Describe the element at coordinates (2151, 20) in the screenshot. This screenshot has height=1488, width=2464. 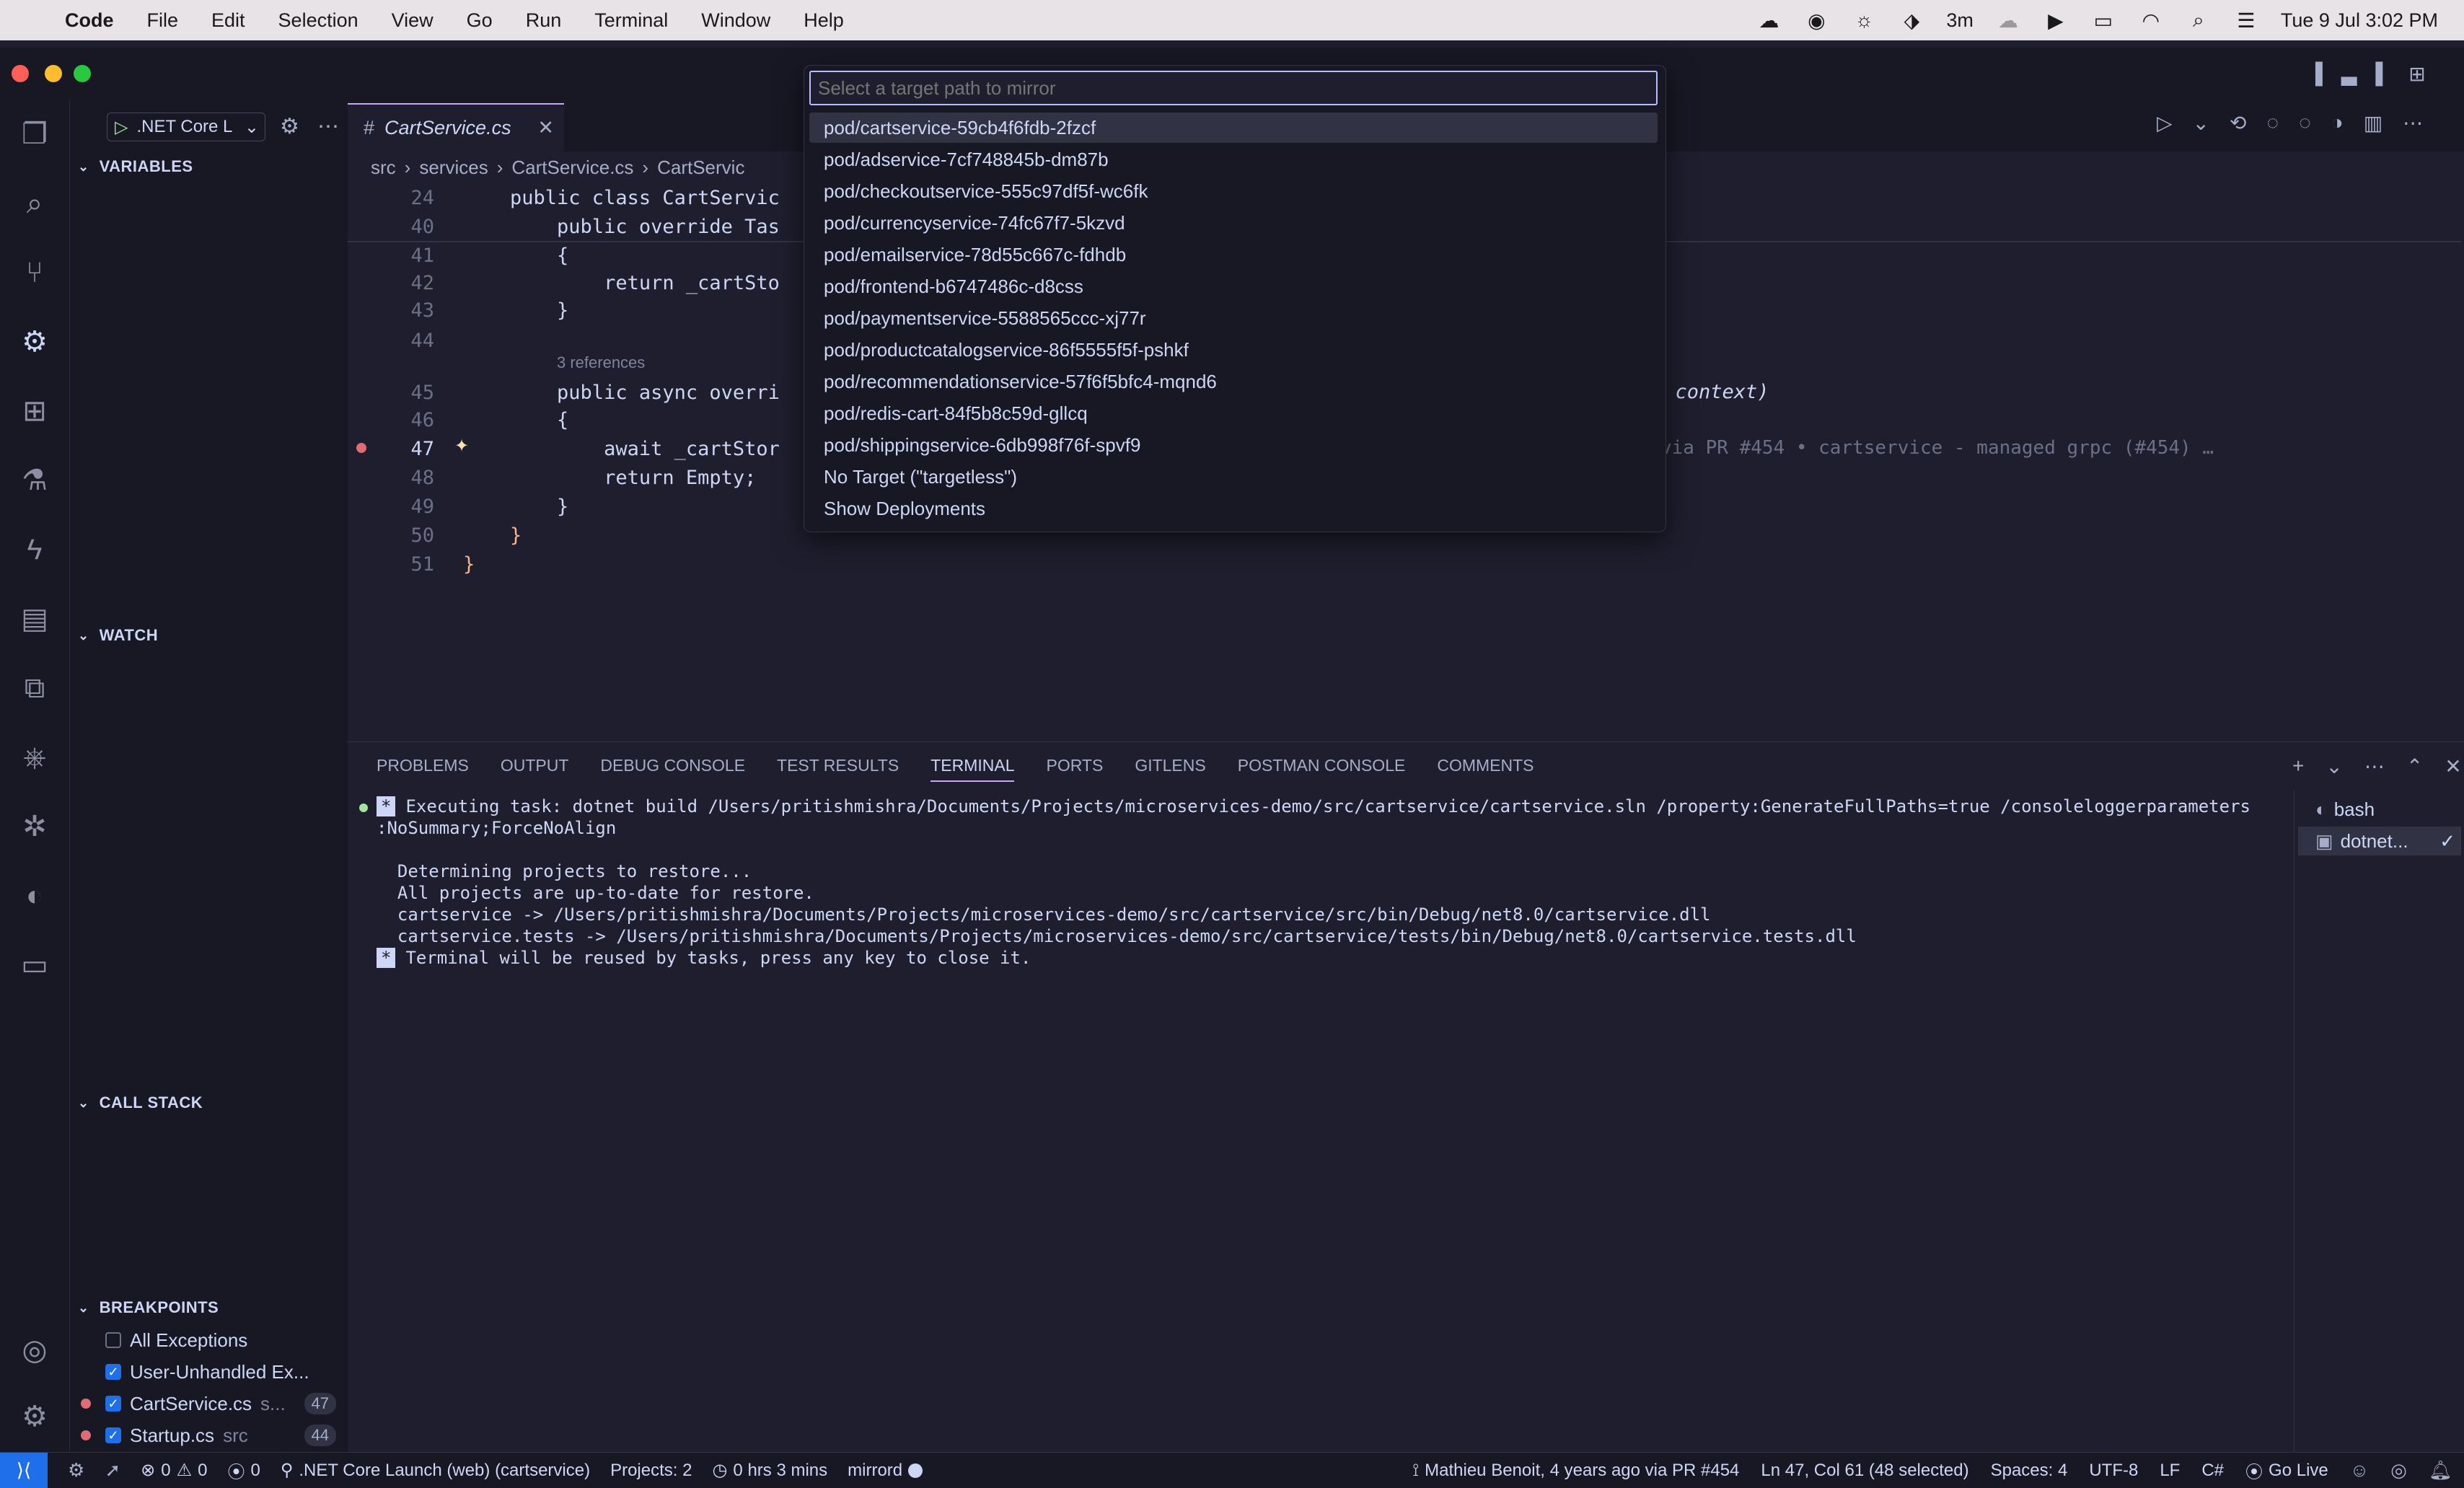
I see `wifi-icon: ◠` at that location.